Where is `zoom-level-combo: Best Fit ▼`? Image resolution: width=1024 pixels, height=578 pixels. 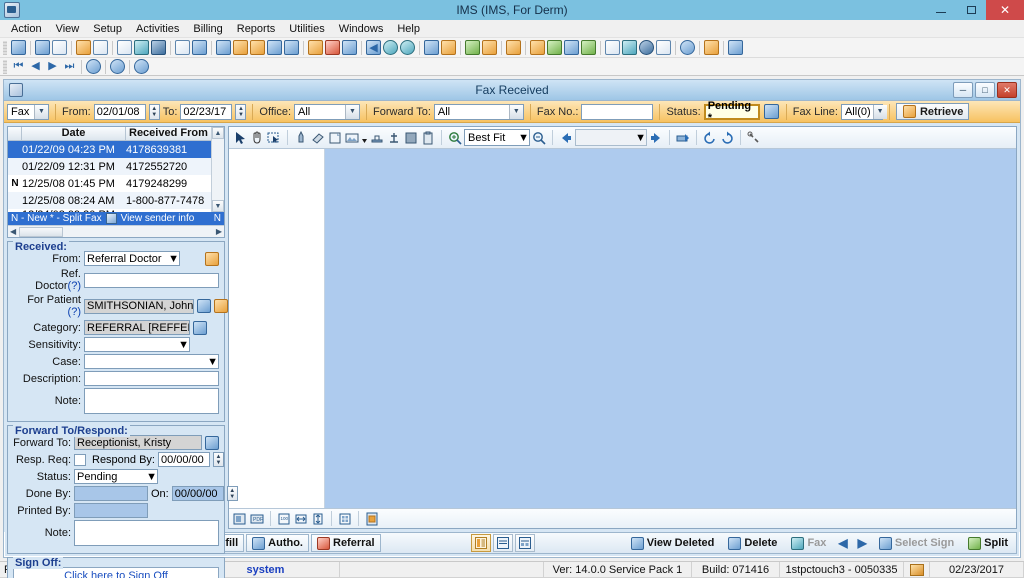 zoom-level-combo: Best Fit ▼ is located at coordinates (497, 137).